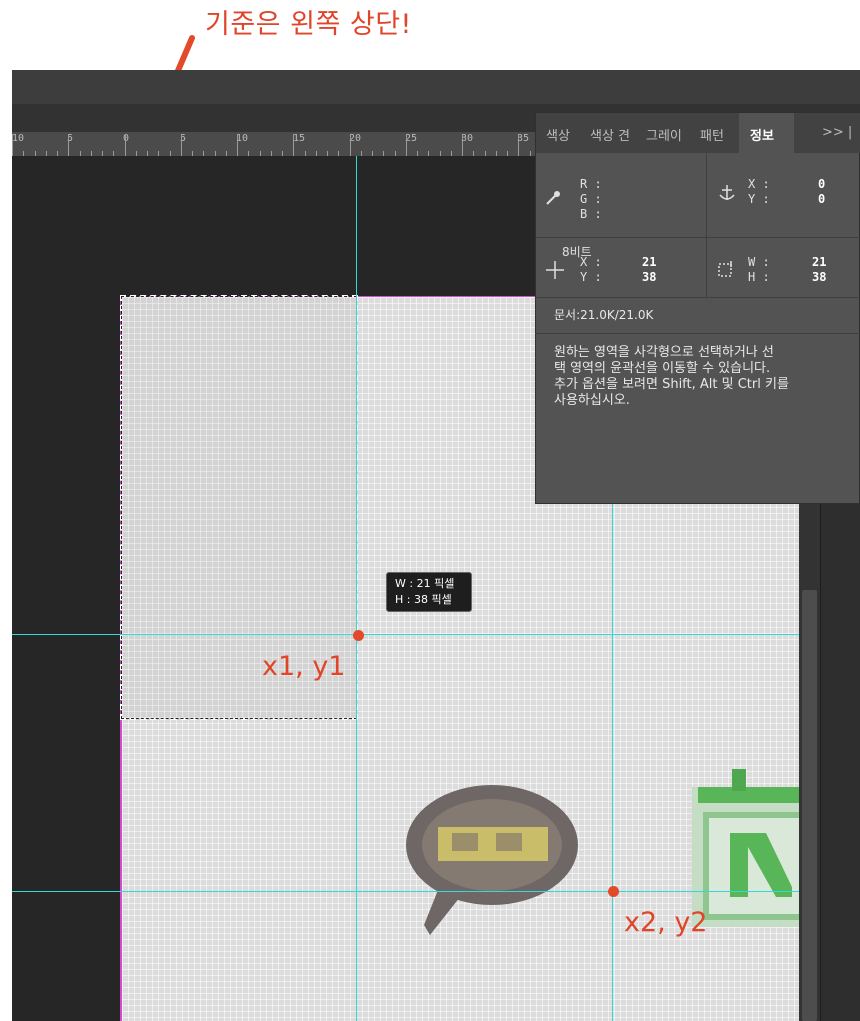 This screenshot has height=1021, width=860. I want to click on tab-gradient: 그레이, so click(664, 134).